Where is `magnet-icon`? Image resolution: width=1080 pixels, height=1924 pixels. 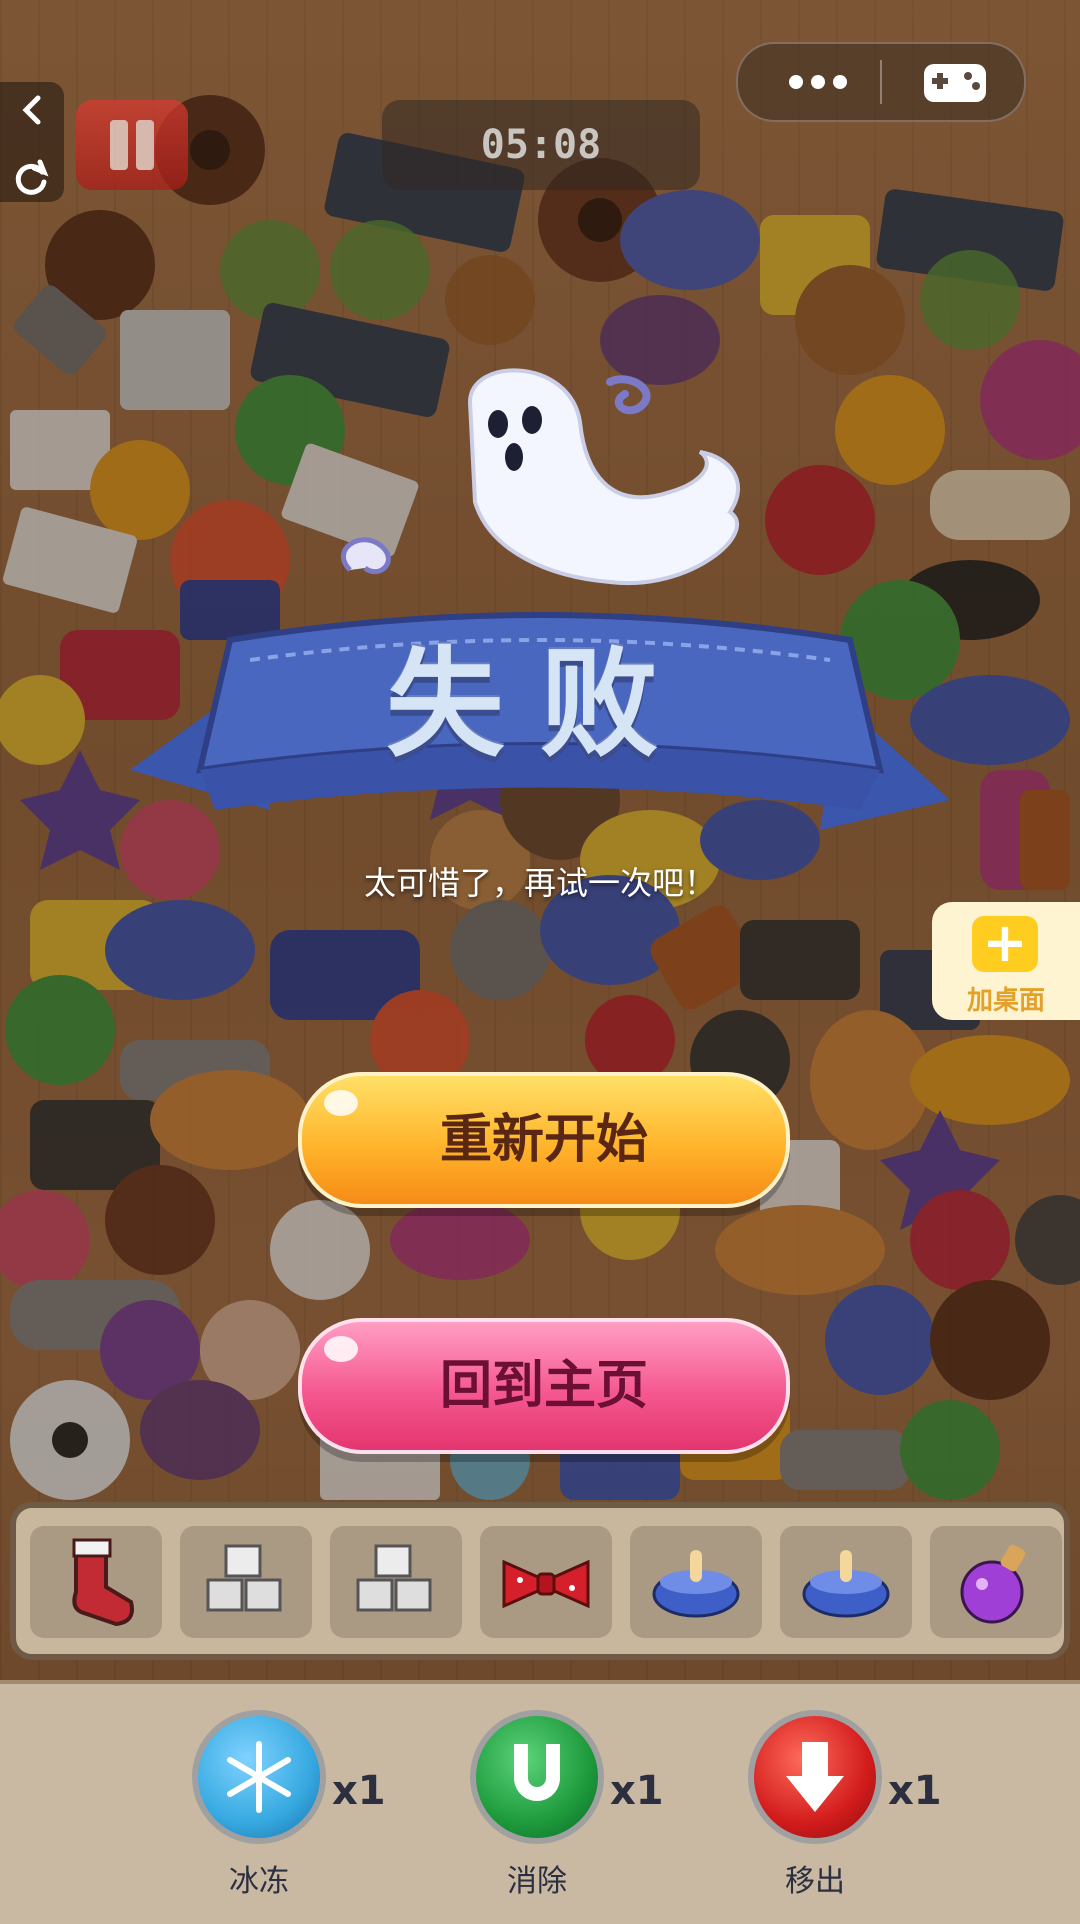 magnet-icon is located at coordinates (537, 1777).